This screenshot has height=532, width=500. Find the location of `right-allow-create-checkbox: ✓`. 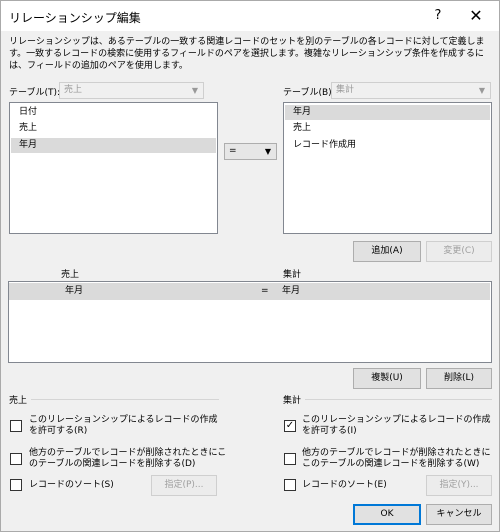

right-allow-create-checkbox: ✓ is located at coordinates (290, 426).